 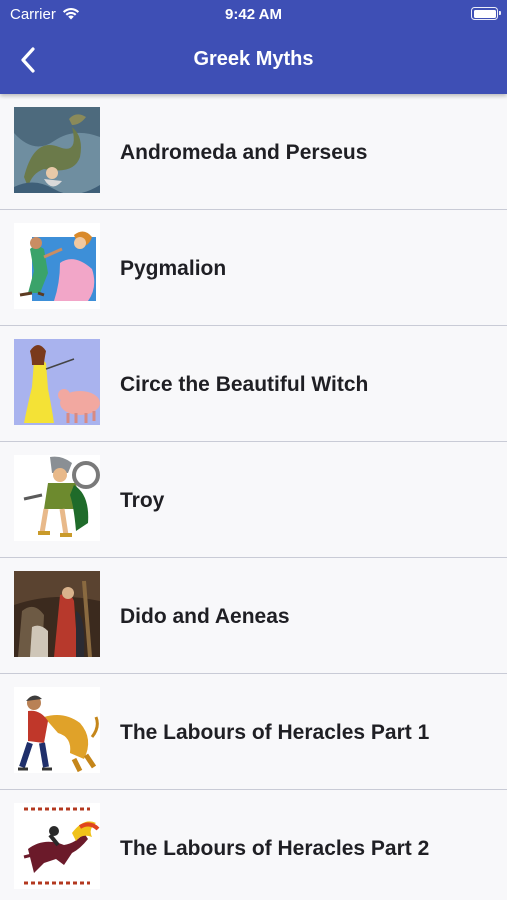 What do you see at coordinates (57, 730) in the screenshot?
I see `heracles-thumbnail` at bounding box center [57, 730].